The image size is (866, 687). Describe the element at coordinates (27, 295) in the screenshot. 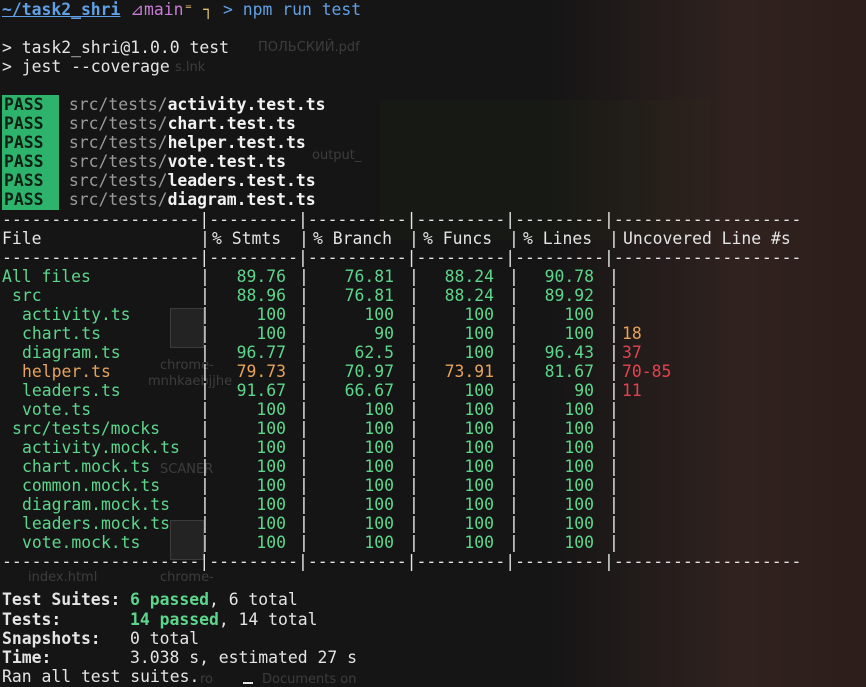

I see `cell-name: src` at that location.